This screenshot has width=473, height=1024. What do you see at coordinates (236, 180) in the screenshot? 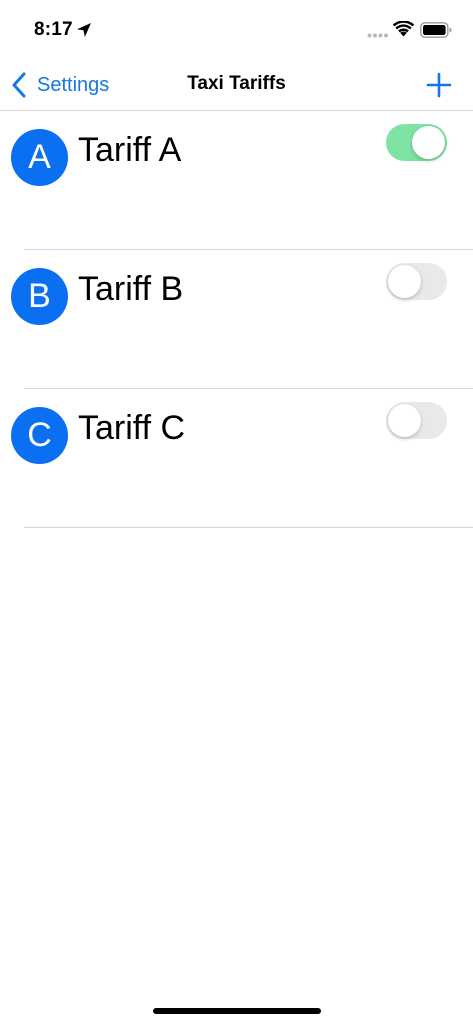
I see `list-item: A Tariff A` at bounding box center [236, 180].